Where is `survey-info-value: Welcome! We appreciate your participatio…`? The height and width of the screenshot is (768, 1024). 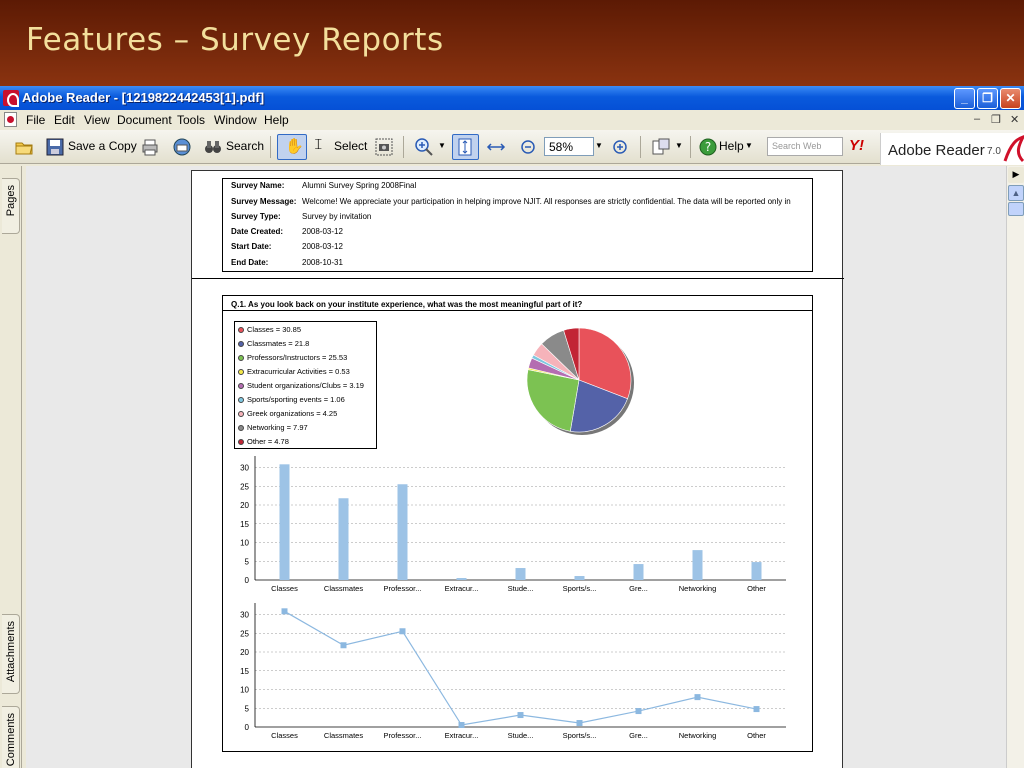
survey-info-value: Welcome! We appreciate your participatio… is located at coordinates (546, 201).